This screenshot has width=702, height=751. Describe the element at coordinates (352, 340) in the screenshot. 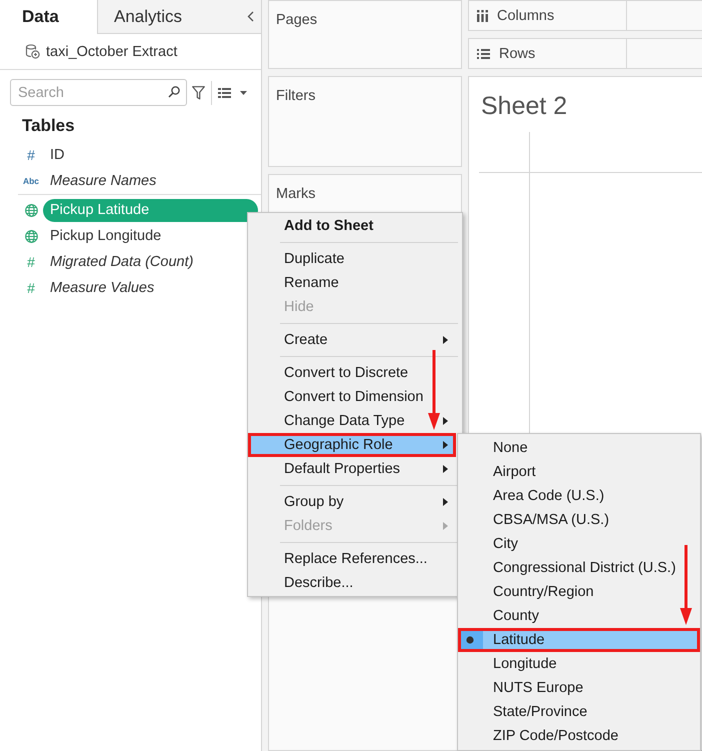

I see `menu-item: Create` at that location.